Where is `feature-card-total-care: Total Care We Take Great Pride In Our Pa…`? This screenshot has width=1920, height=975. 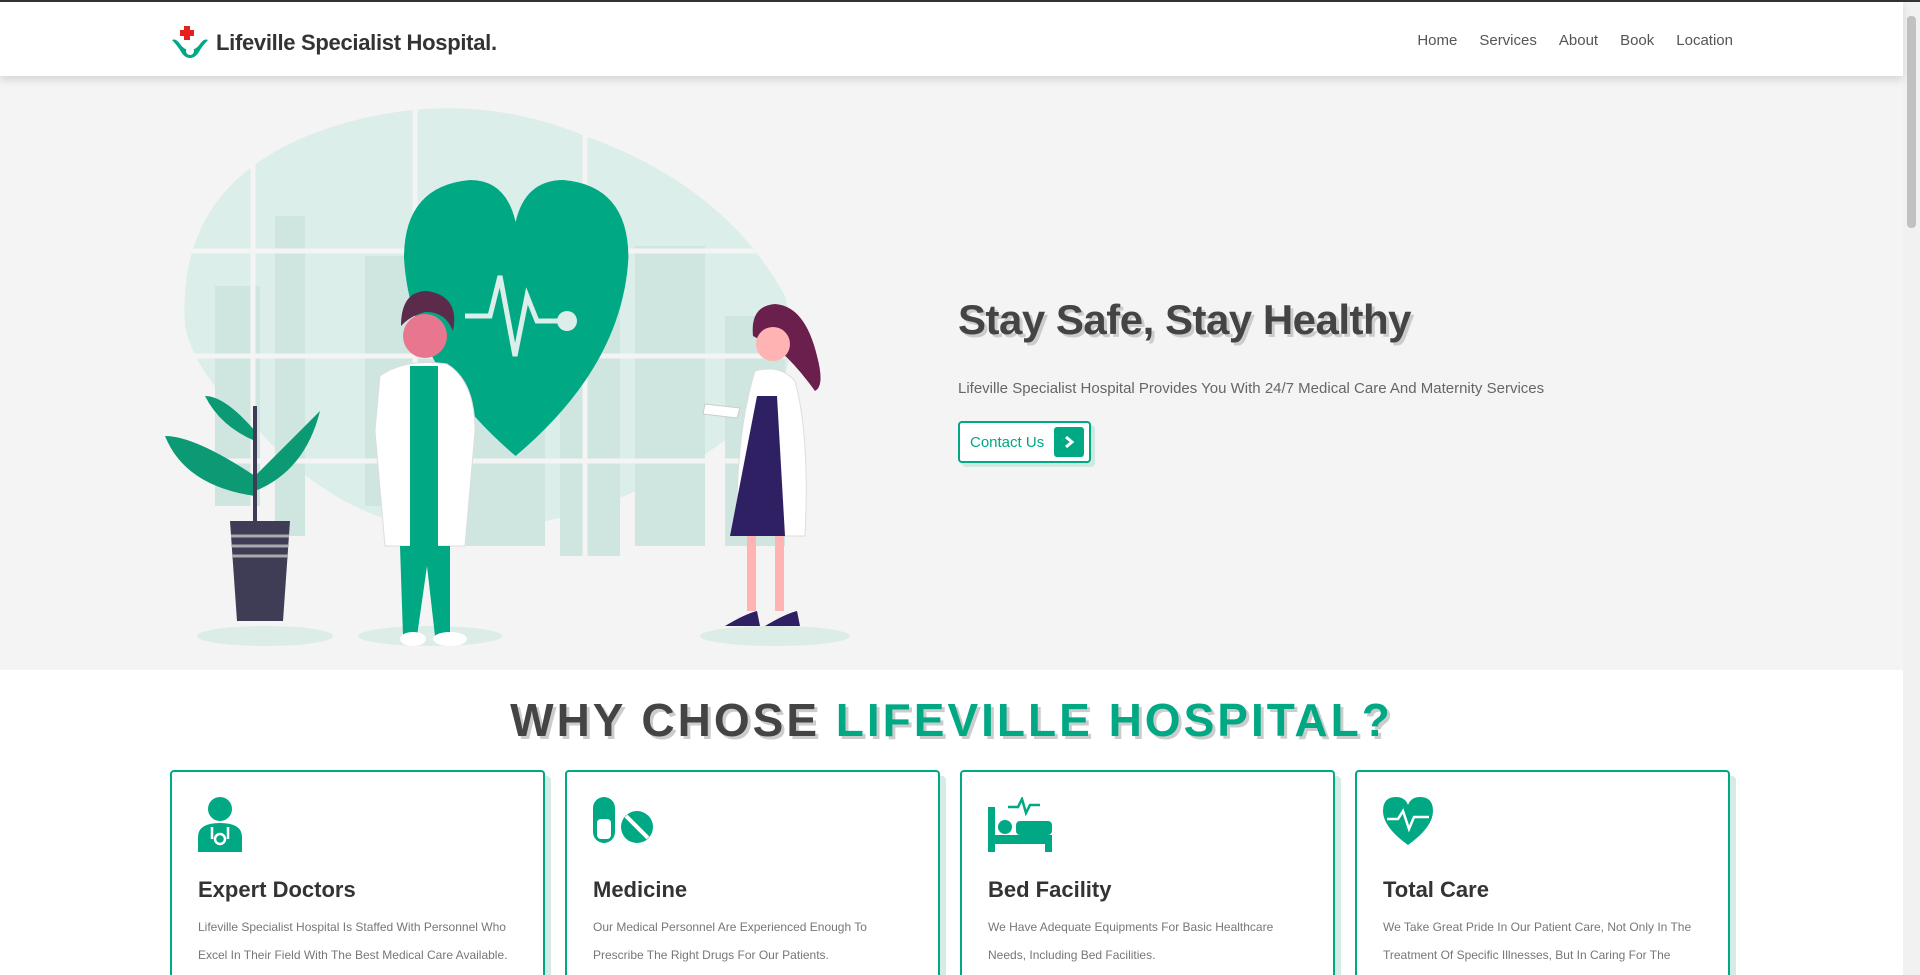 feature-card-total-care: Total Care We Take Great Pride In Our Pa… is located at coordinates (1542, 872).